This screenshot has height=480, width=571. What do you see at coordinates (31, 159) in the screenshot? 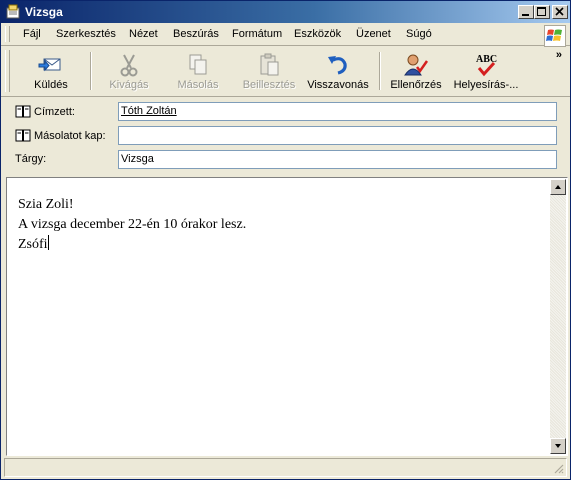
I see `subject-label: Tárgy:` at bounding box center [31, 159].